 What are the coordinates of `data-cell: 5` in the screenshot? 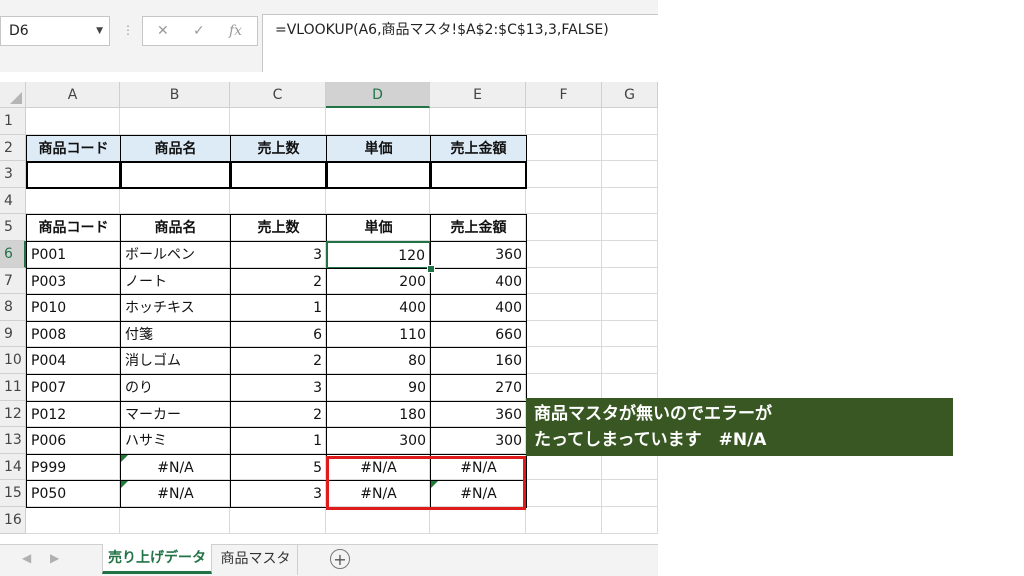 It's located at (278, 467).